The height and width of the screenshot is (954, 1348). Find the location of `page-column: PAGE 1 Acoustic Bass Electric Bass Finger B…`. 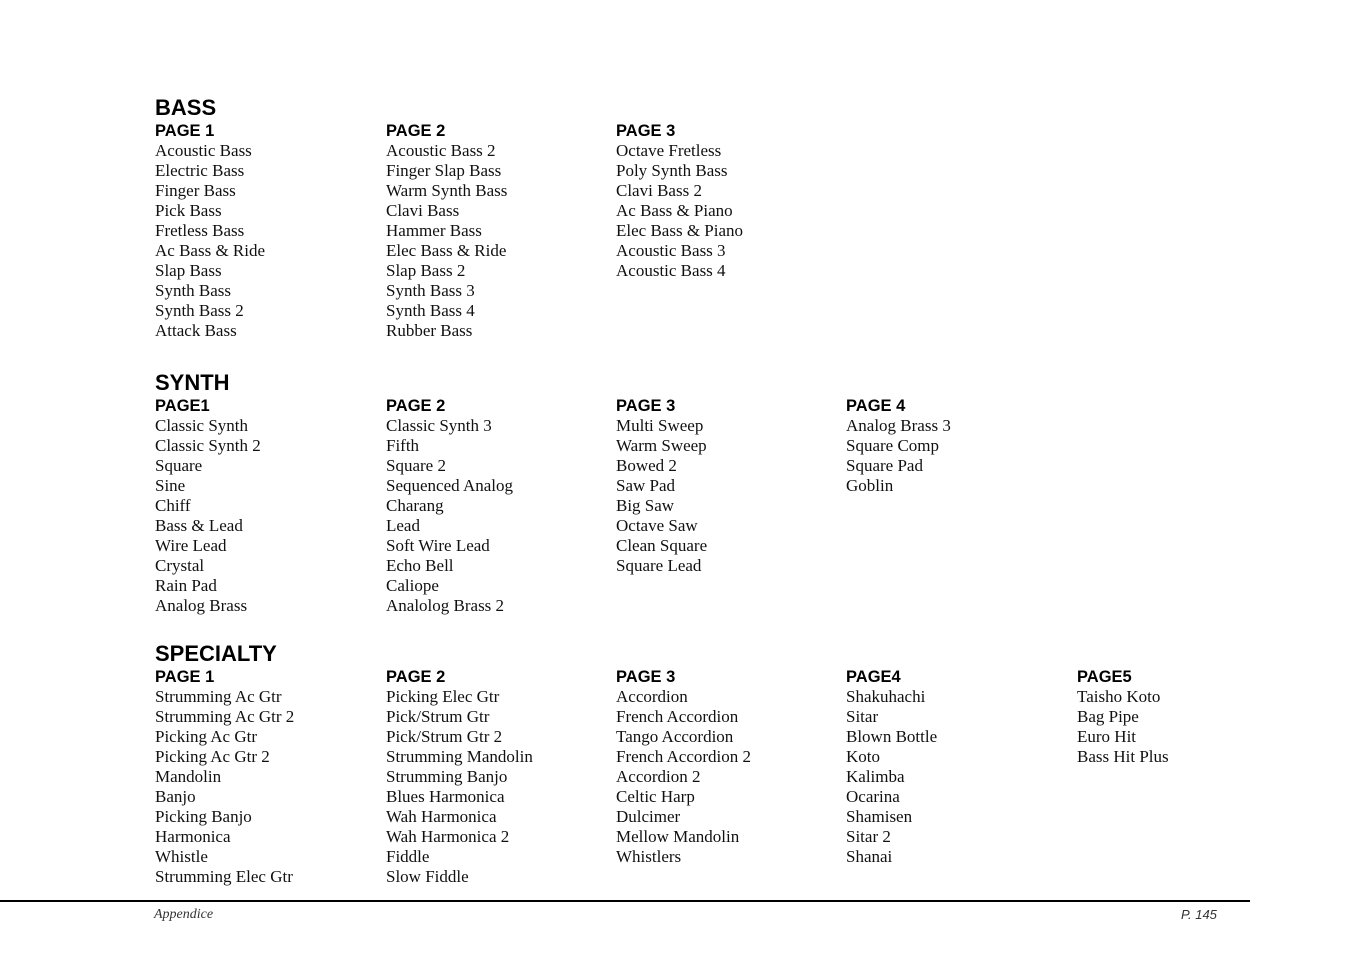

page-column: PAGE 1 Acoustic Bass Electric Bass Finger B… is located at coordinates (267, 230).